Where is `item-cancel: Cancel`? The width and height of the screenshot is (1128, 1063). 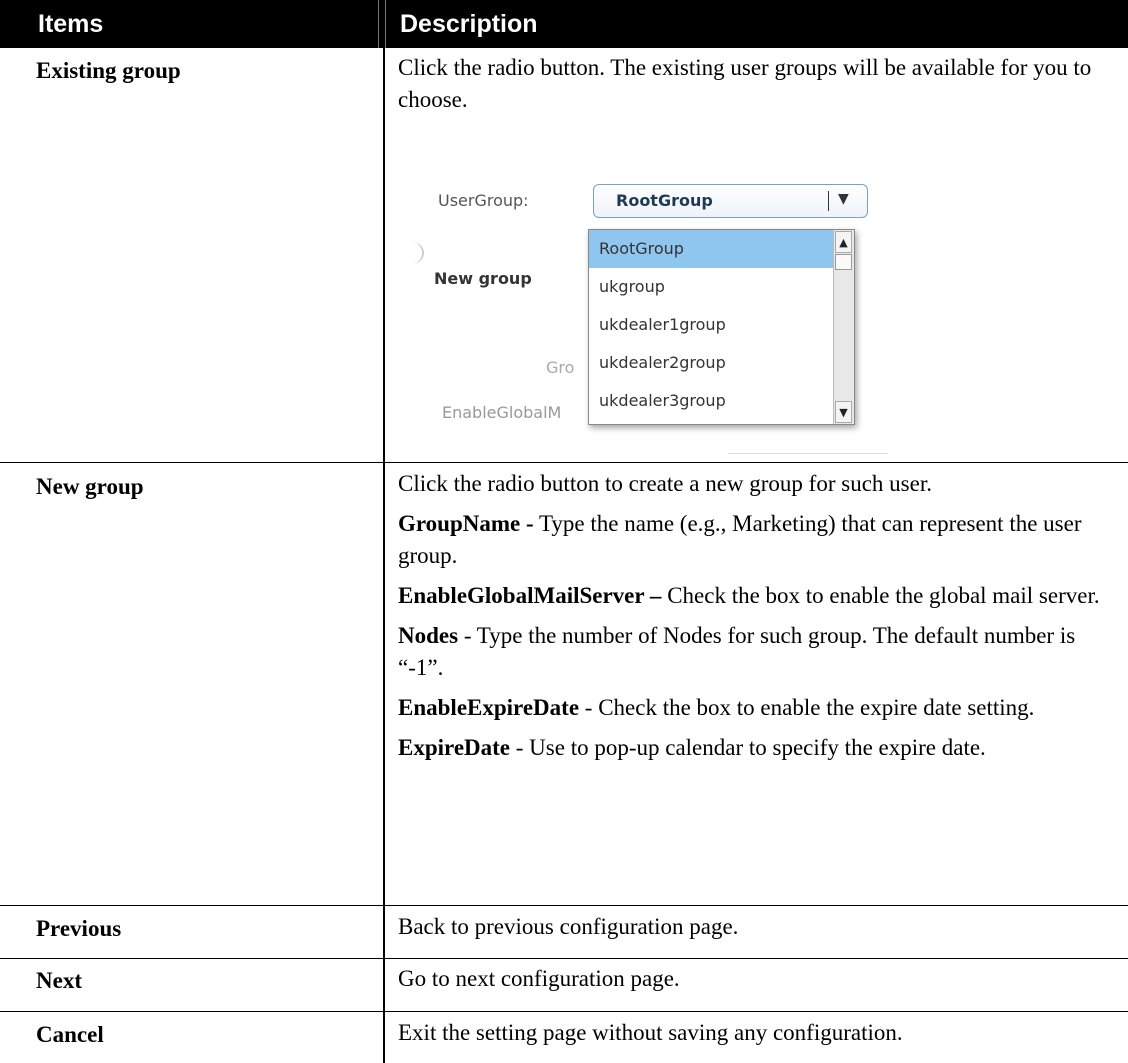 item-cancel: Cancel is located at coordinates (70, 1034).